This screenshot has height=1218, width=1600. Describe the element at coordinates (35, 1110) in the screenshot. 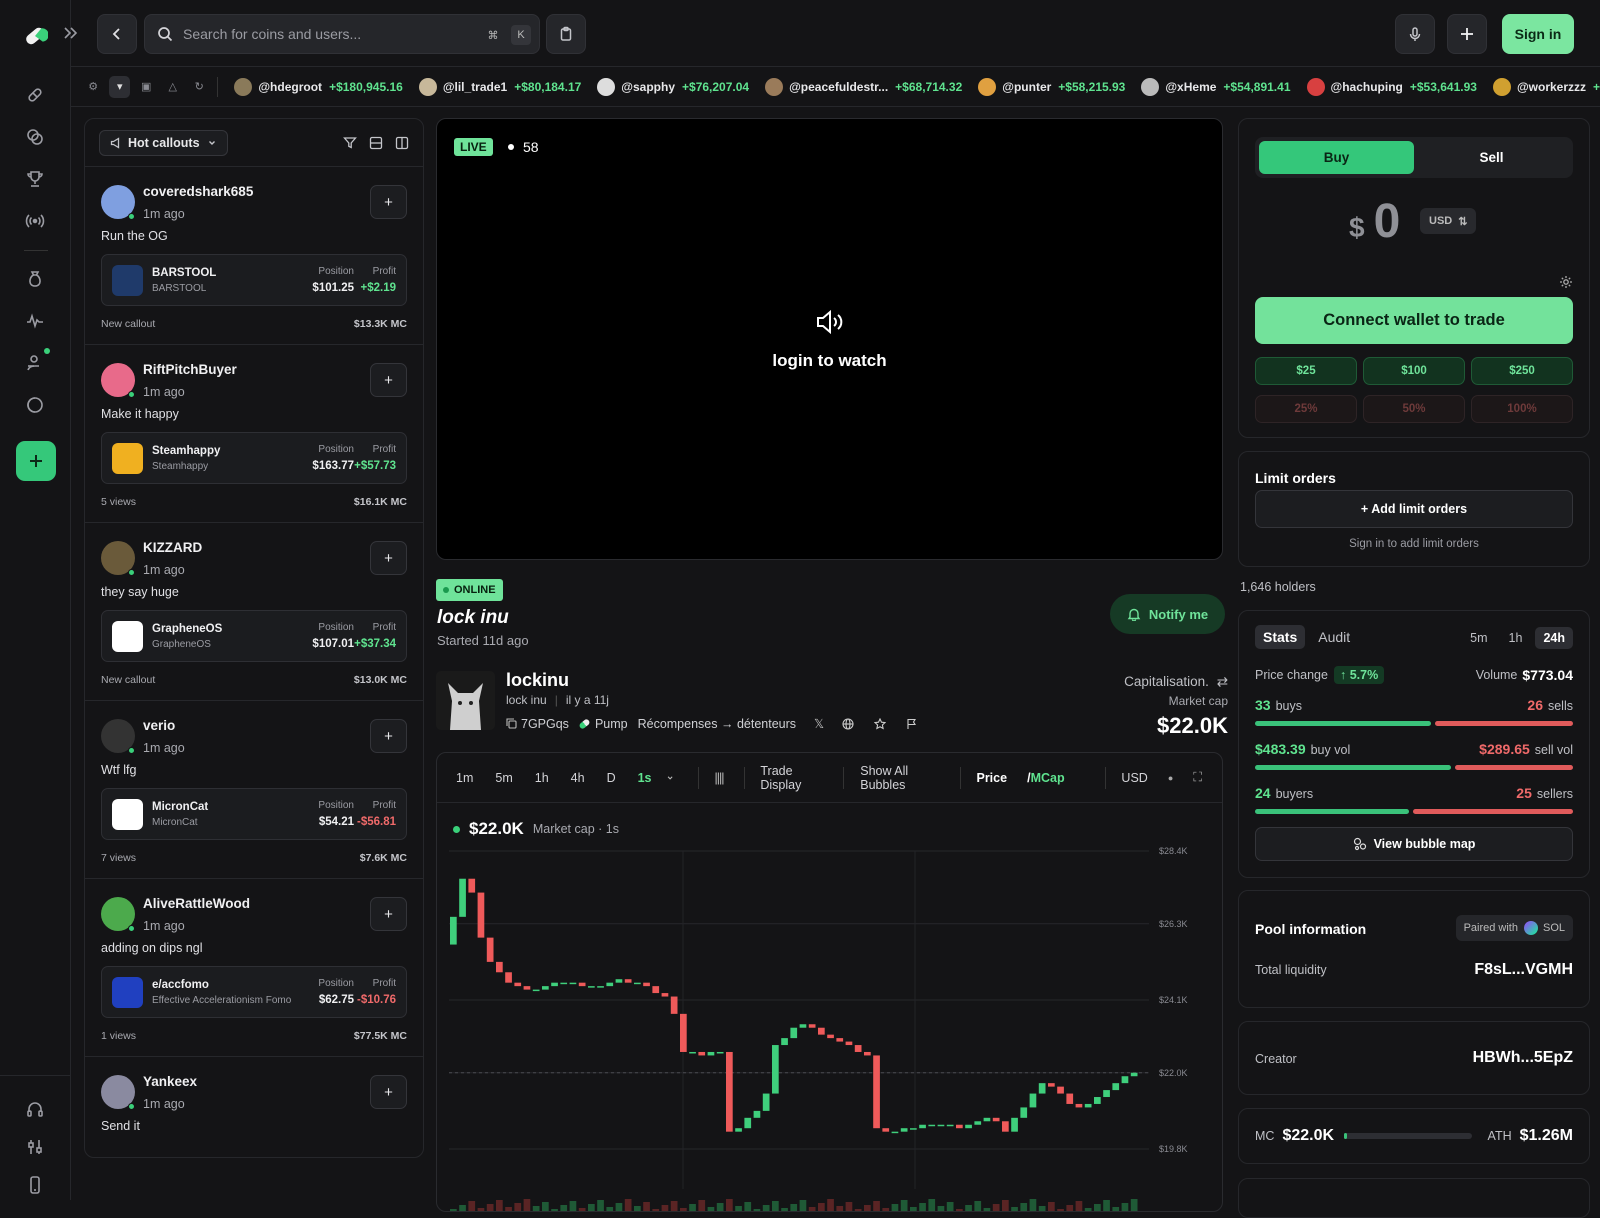

I see `headset-icon` at that location.